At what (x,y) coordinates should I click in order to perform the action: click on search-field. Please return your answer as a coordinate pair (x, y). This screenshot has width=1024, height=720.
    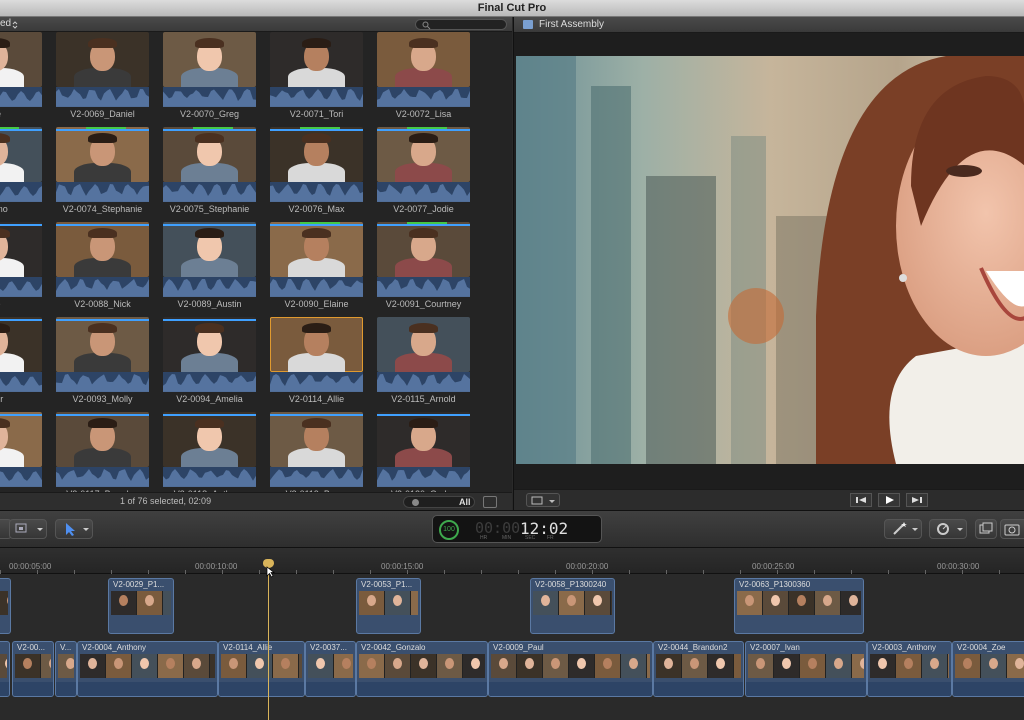
    Looking at the image, I should click on (461, 24).